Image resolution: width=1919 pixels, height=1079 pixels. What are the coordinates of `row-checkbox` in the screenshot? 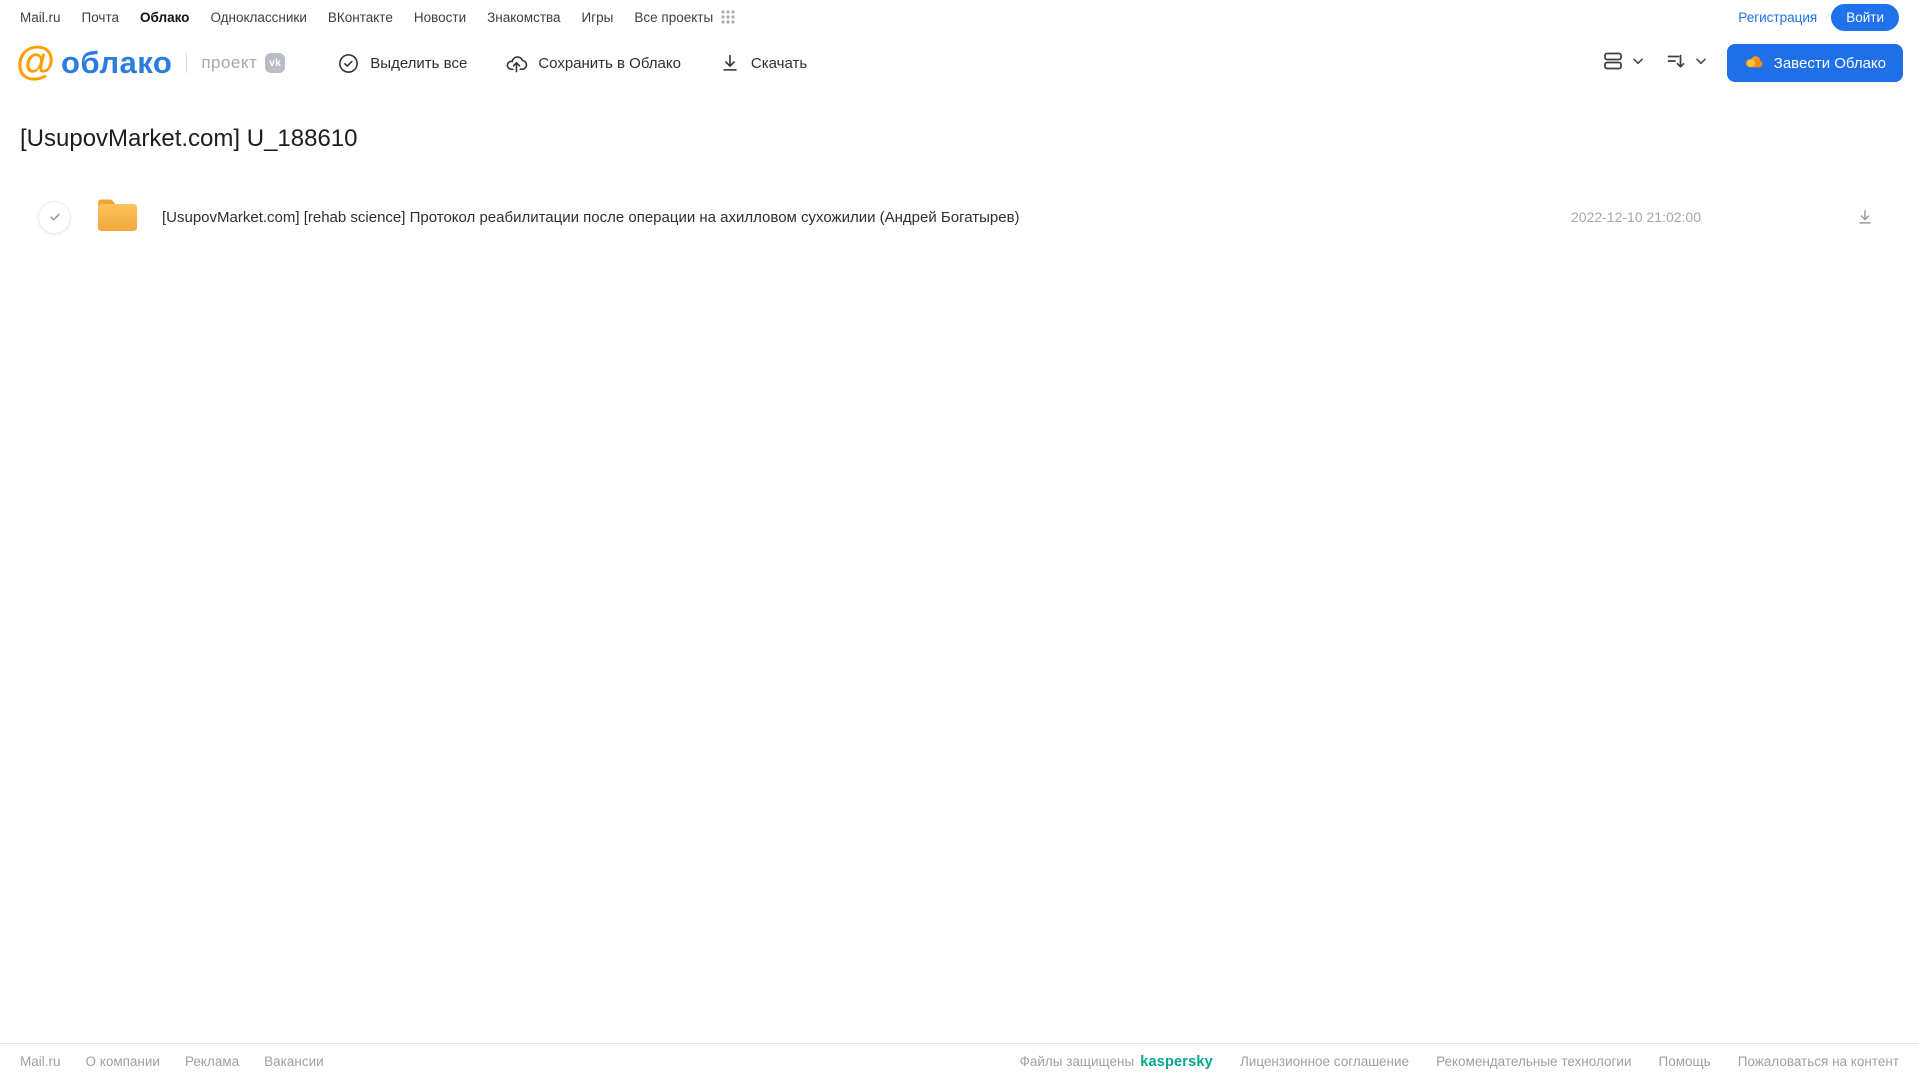 It's located at (54, 217).